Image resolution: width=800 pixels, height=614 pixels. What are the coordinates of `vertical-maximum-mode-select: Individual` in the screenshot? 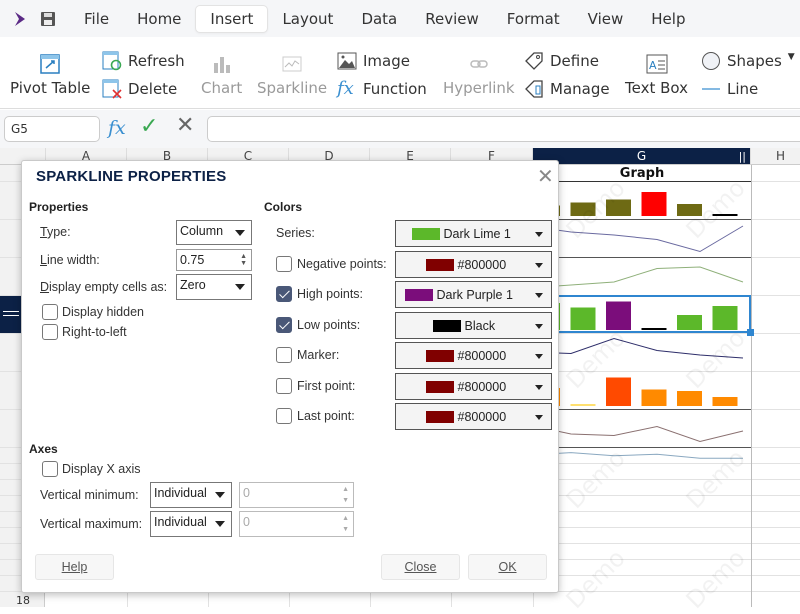 It's located at (191, 524).